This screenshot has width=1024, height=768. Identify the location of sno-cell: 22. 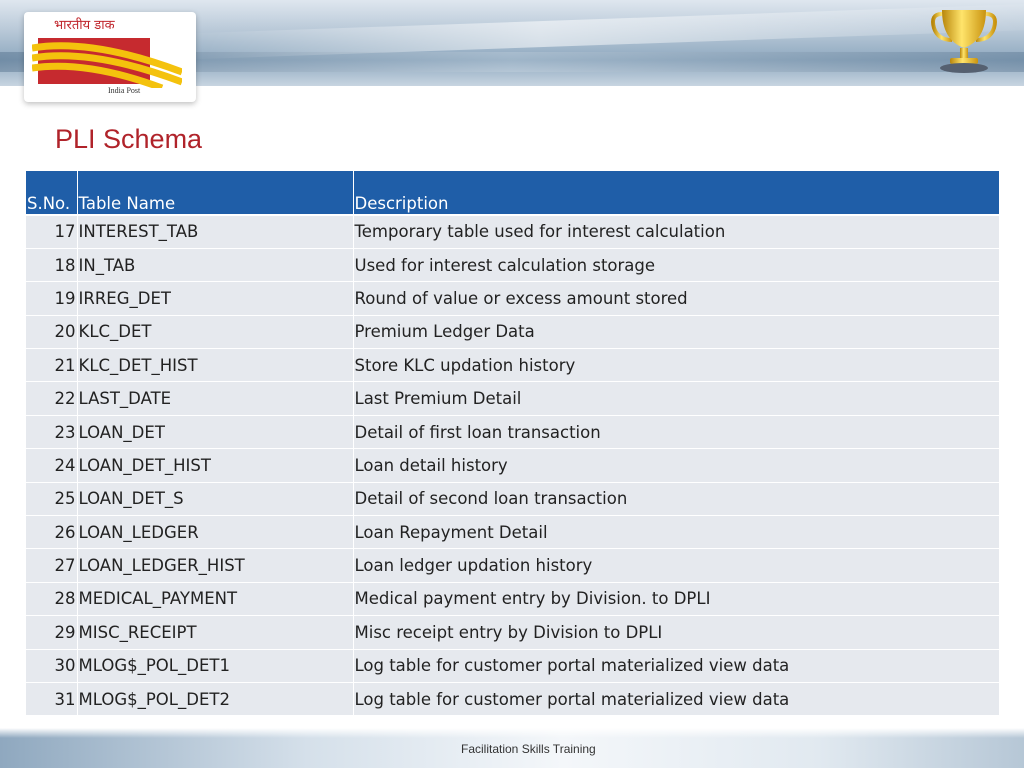
(52, 398).